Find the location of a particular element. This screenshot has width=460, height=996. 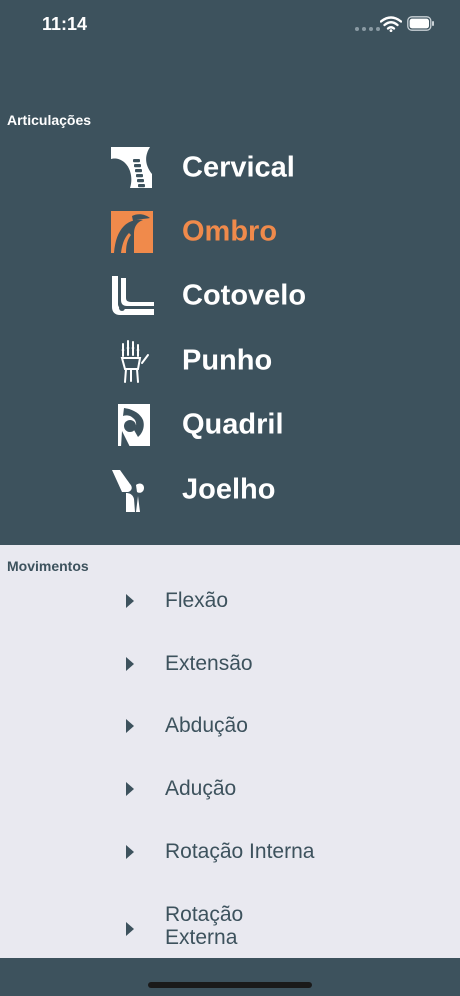

articulacoes-section-label: Articulações is located at coordinates (49, 120).